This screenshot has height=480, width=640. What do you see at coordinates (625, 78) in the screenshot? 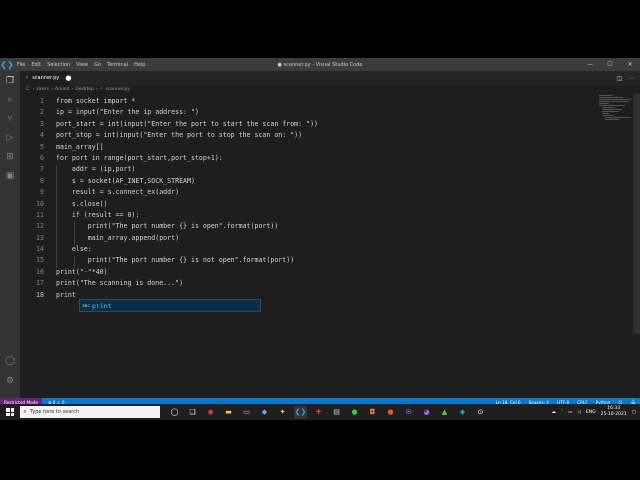
I see `editor-actions: ◫ ⋯` at bounding box center [625, 78].